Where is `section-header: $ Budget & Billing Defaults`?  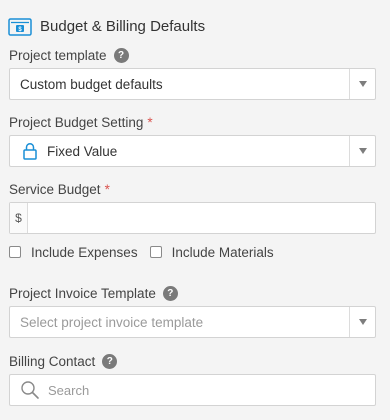 section-header: $ Budget & Billing Defaults is located at coordinates (106, 26).